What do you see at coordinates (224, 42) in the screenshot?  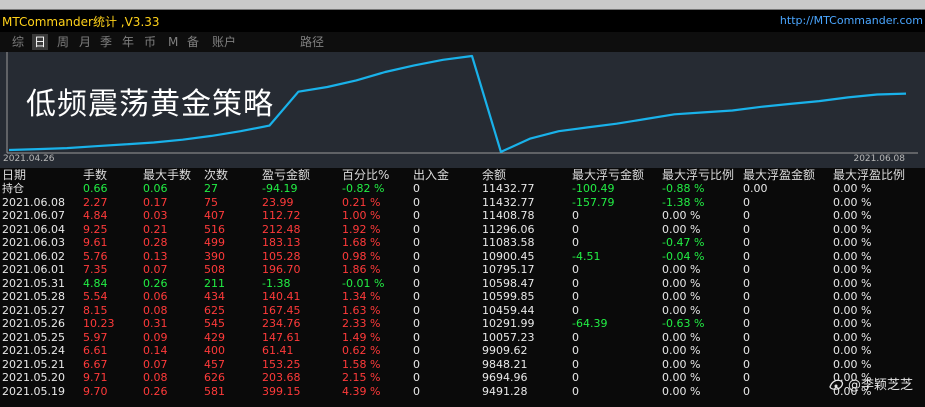 I see `tab-account: 账户` at bounding box center [224, 42].